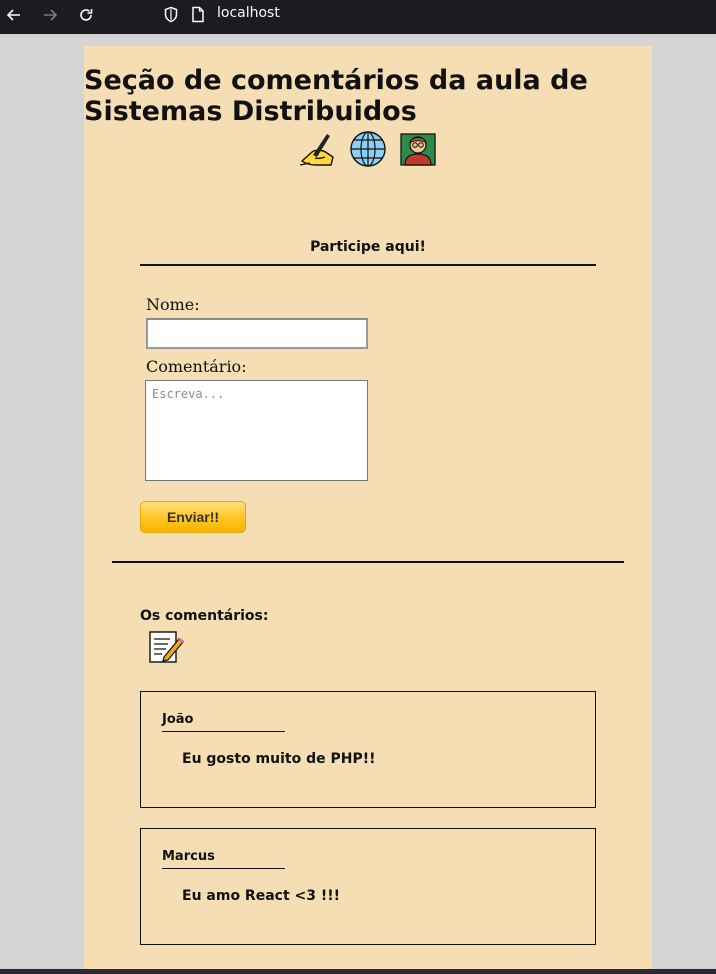 The height and width of the screenshot is (974, 716). Describe the element at coordinates (358, 35) in the screenshot. I see `toolbar-divider` at that location.